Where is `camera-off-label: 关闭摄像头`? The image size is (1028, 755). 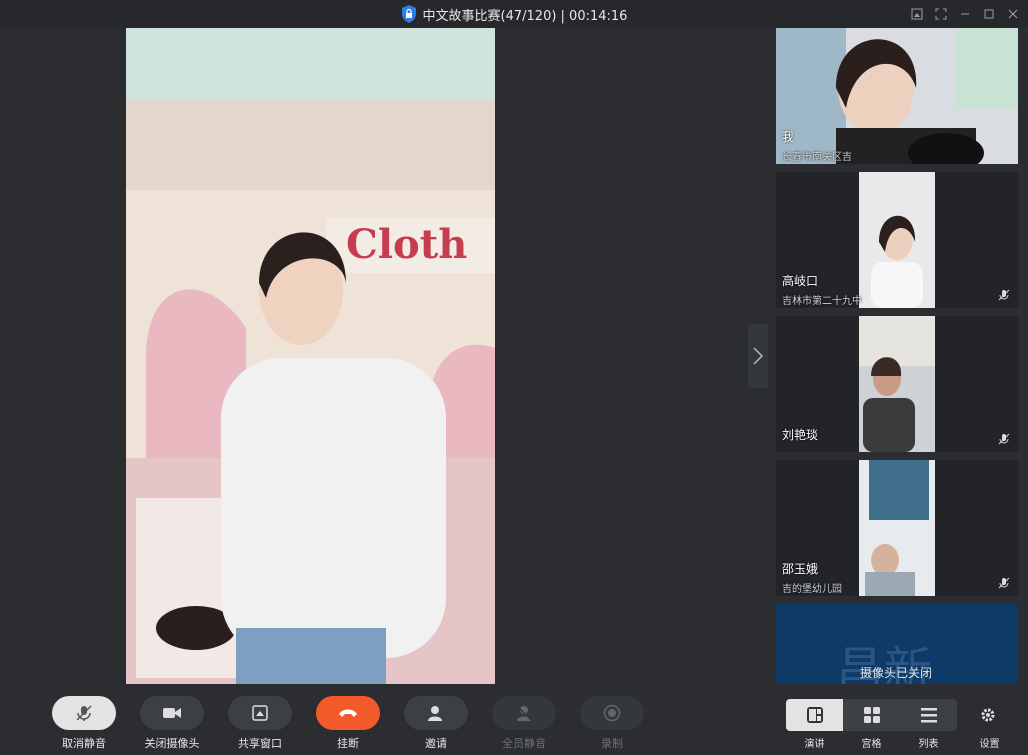
camera-off-label: 关闭摄像头 is located at coordinates (172, 743).